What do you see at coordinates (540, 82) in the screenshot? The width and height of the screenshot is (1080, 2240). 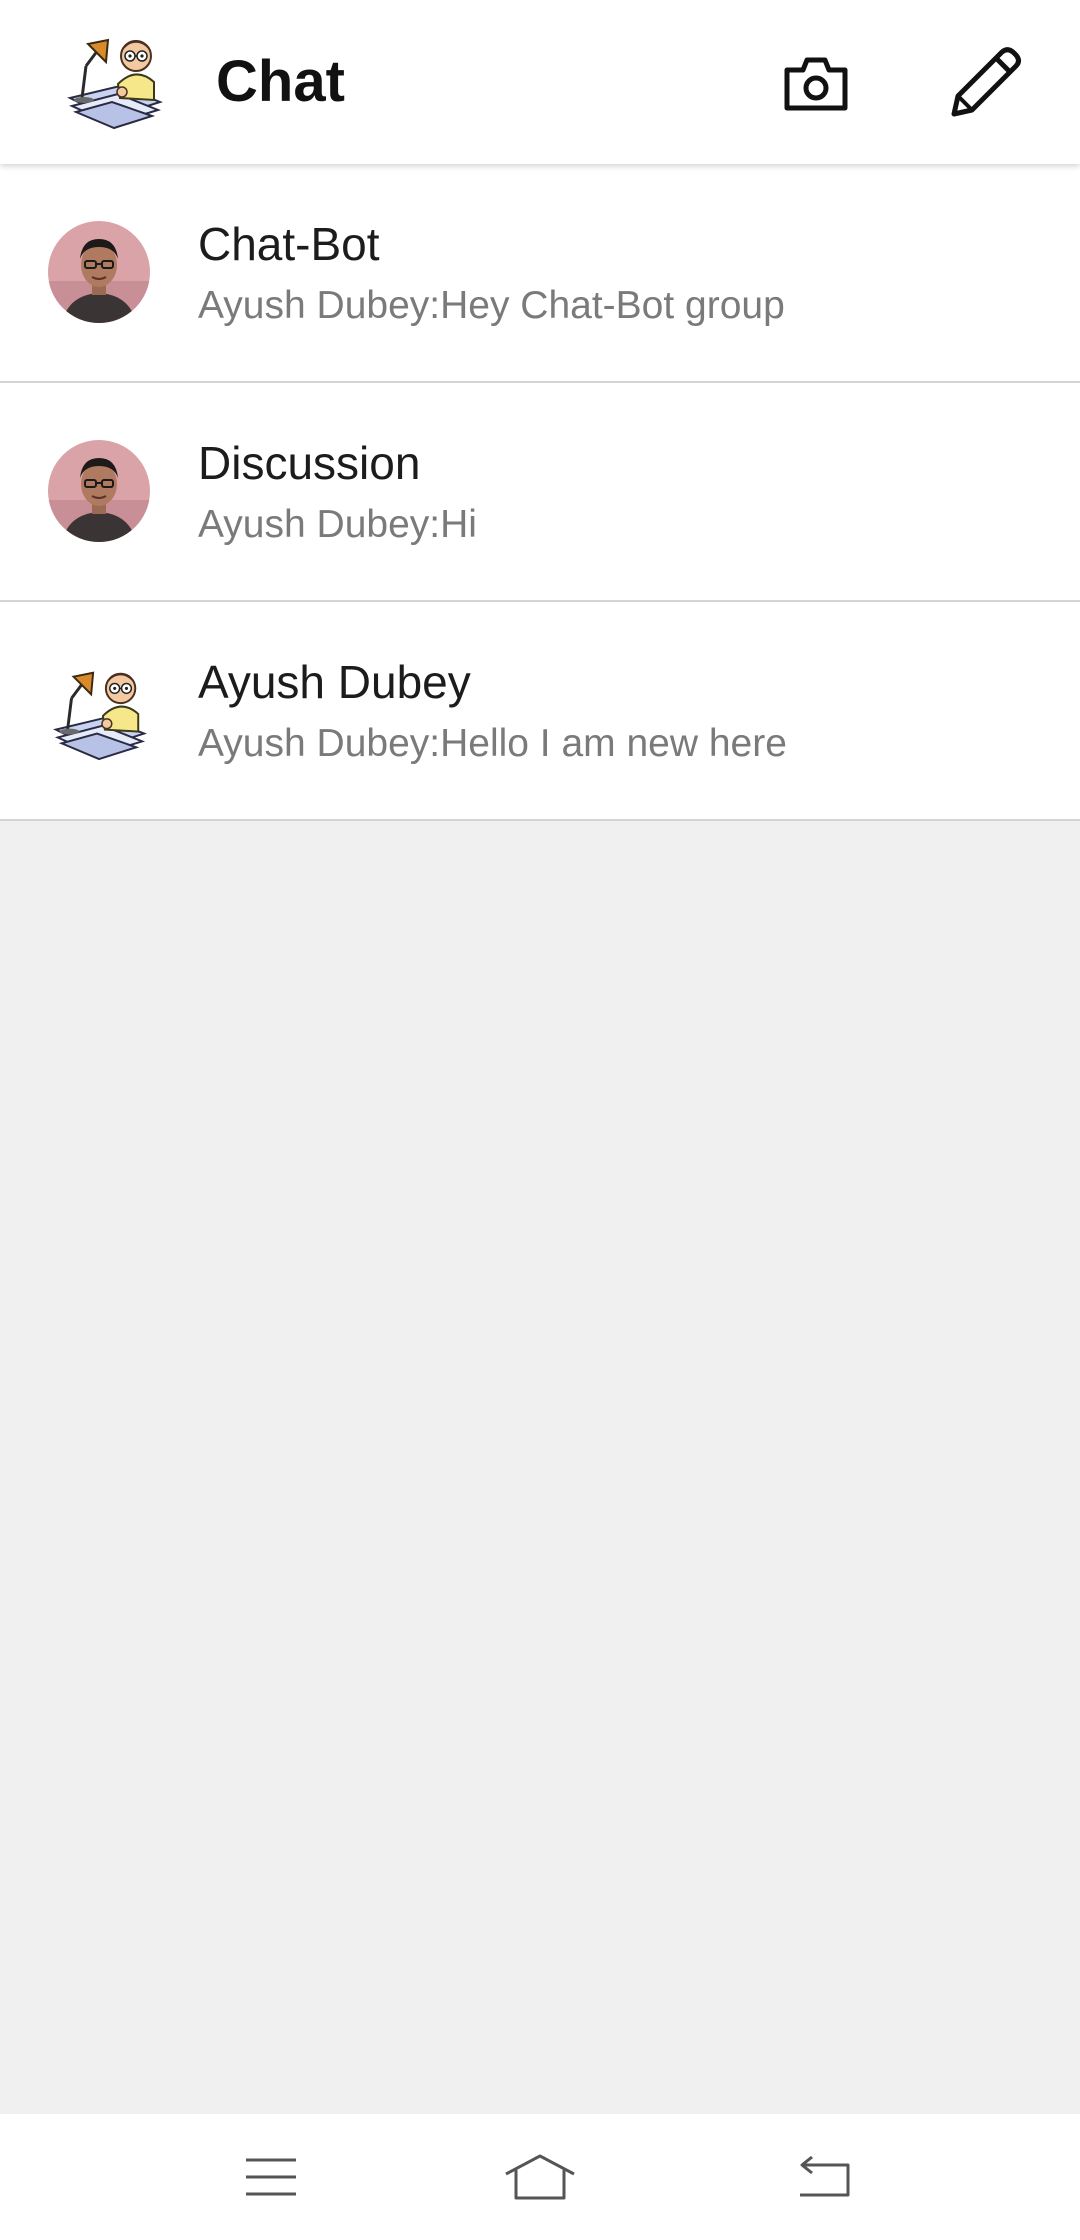 I see `app-bar: Chat` at bounding box center [540, 82].